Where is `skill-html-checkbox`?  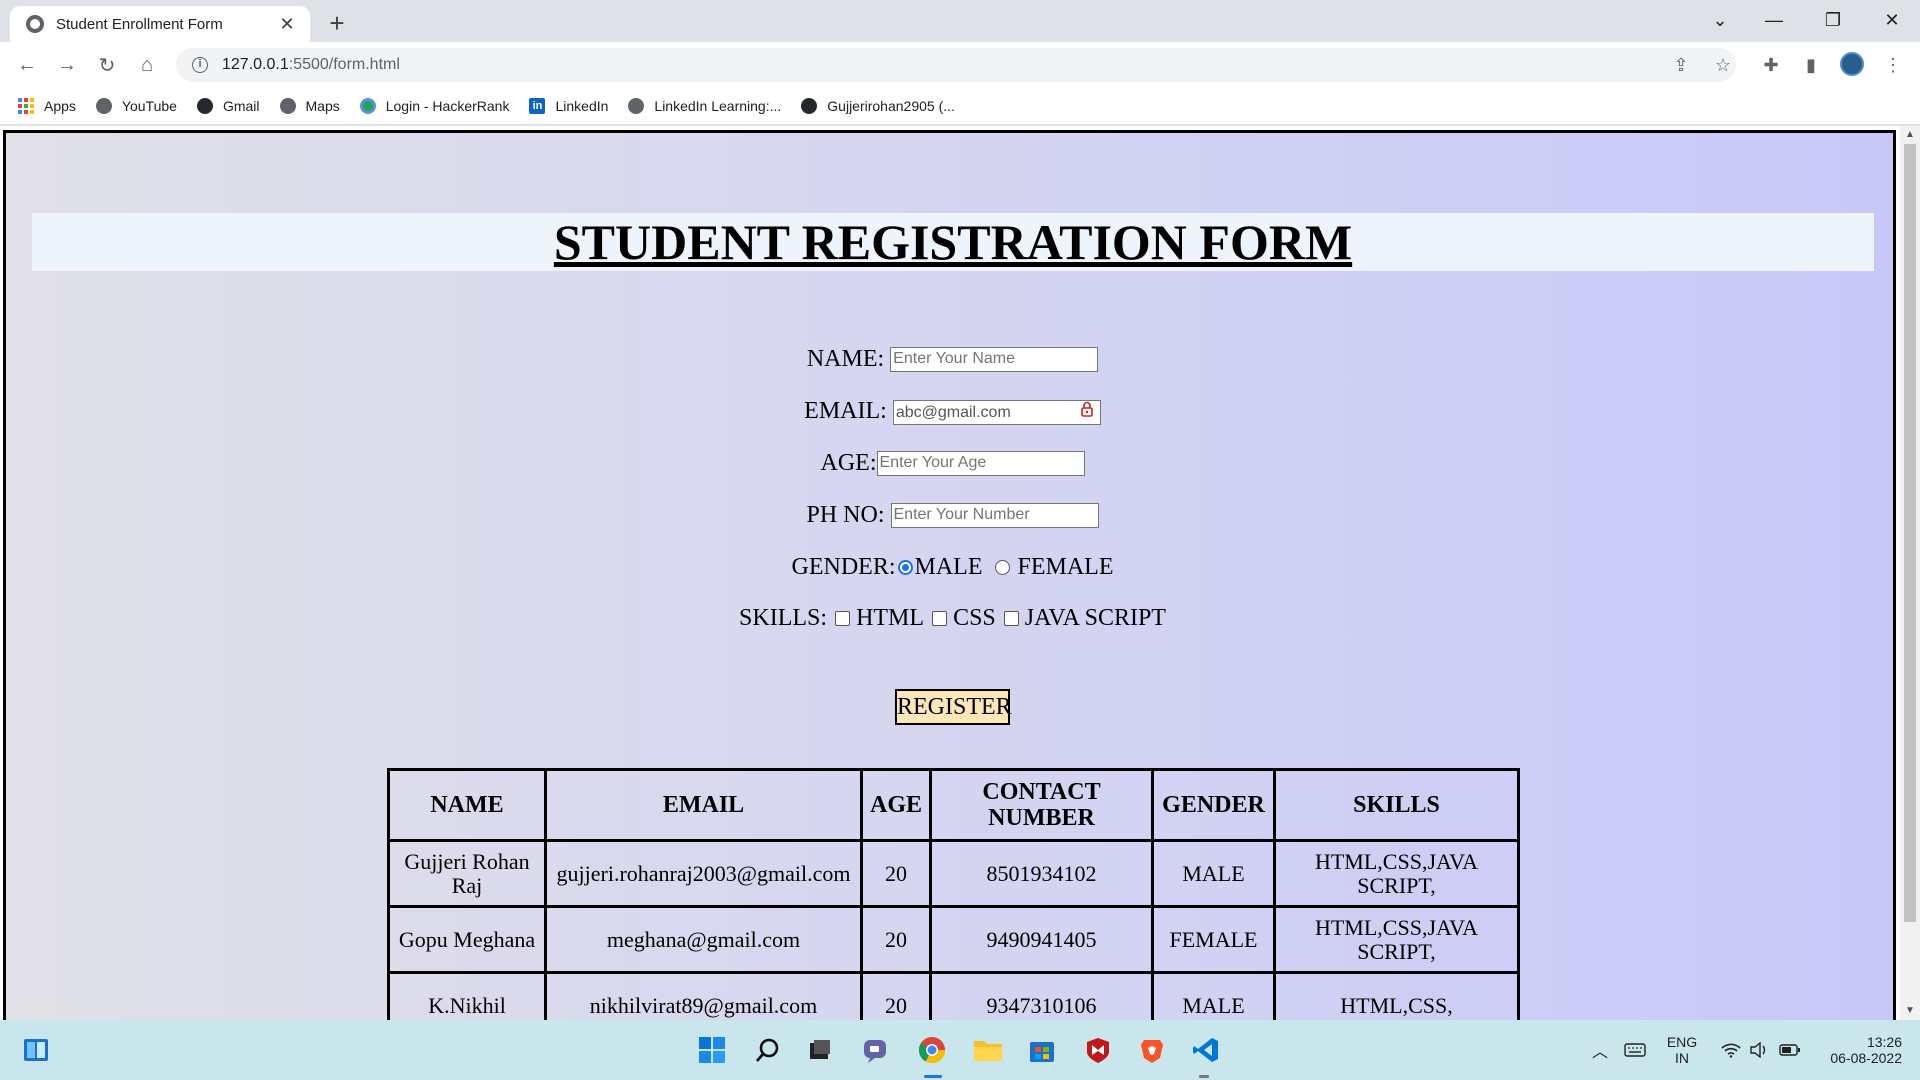 skill-html-checkbox is located at coordinates (843, 618).